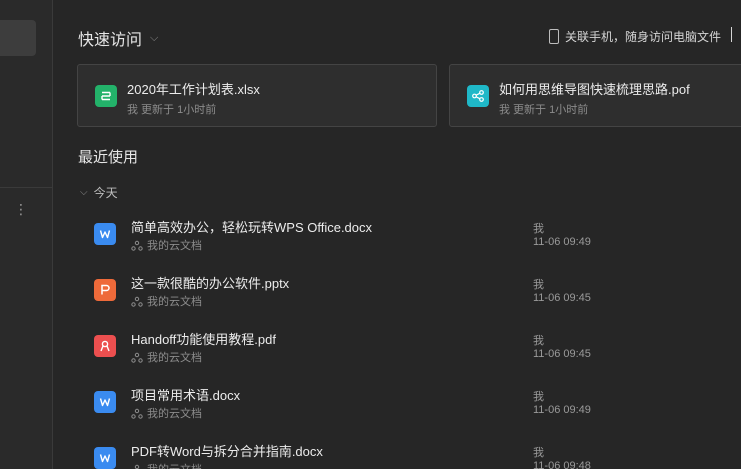 This screenshot has width=741, height=469. I want to click on recent-file-row: Handoff功能使用教程.pdf 我的云文档 我 11-06 09:45, so click(408, 352).